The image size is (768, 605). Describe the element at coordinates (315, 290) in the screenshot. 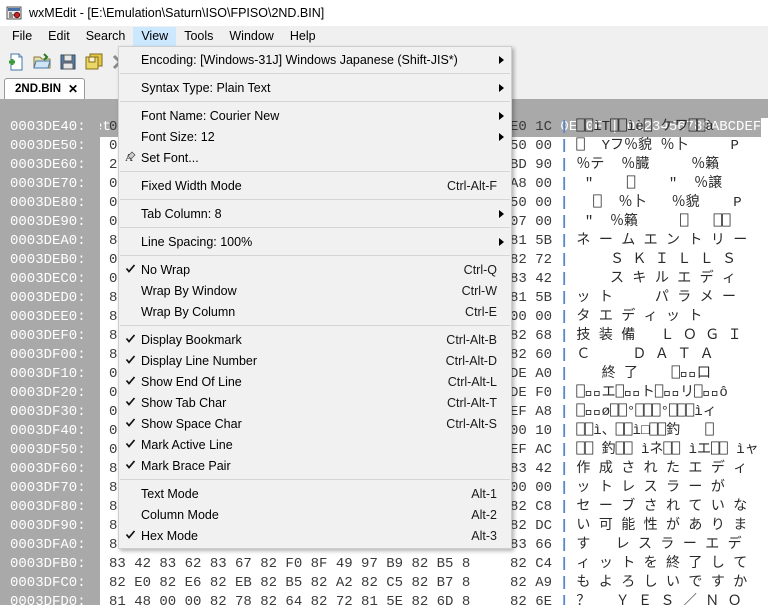

I see `menu-item-wrap-by-window: Wrap By Window Ctrl-W` at that location.